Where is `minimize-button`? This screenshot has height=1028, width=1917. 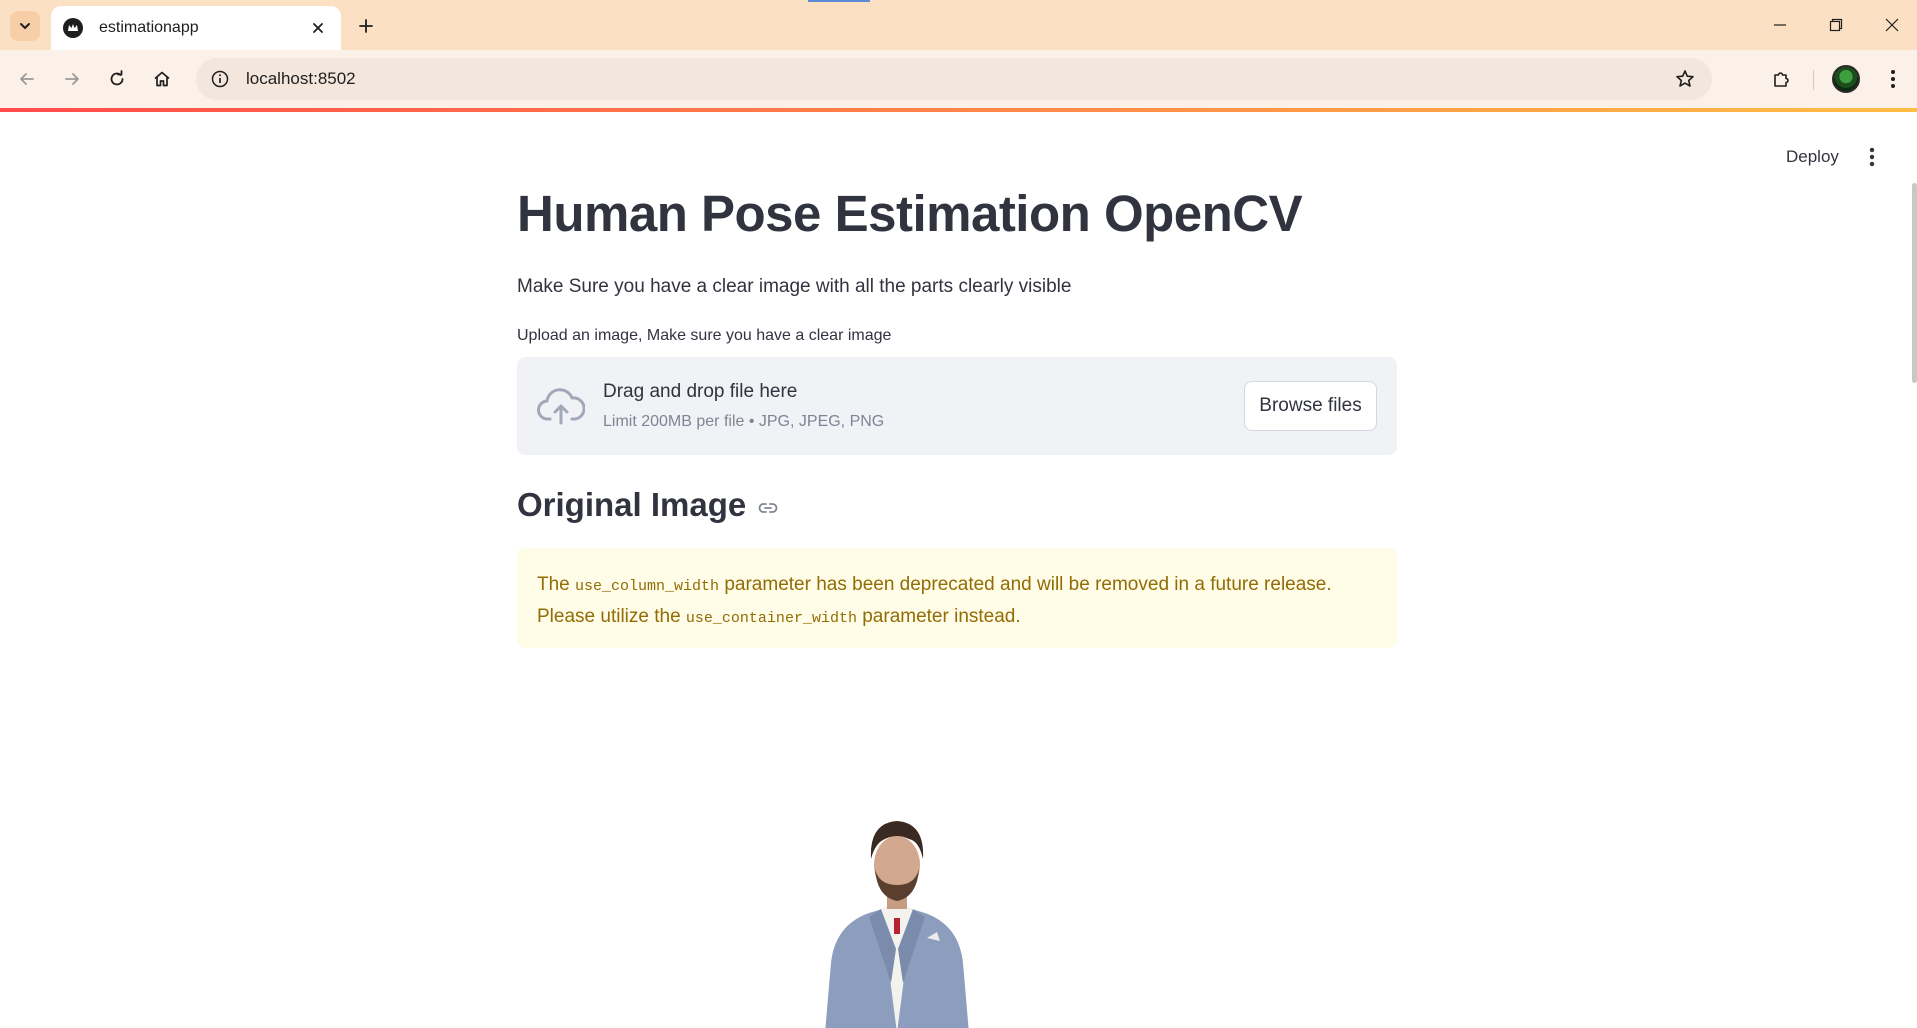 minimize-button is located at coordinates (1780, 25).